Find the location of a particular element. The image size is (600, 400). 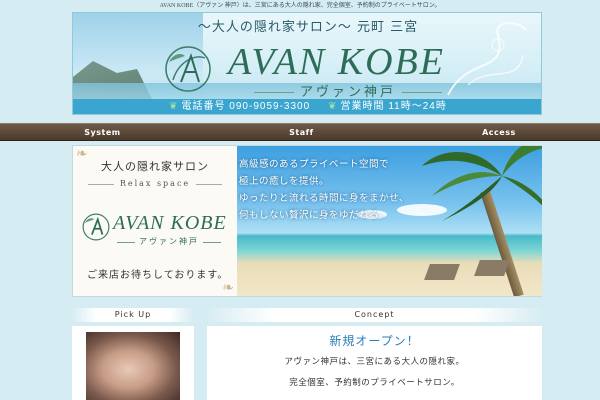

hero-copy-line: 何もしない贅沢に身をゆだねる。 is located at coordinates (314, 215).